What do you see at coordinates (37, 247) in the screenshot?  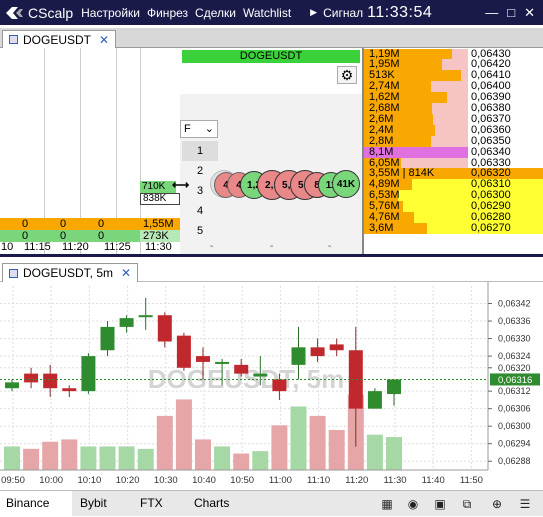 I see `cluster-time: 11:15` at bounding box center [37, 247].